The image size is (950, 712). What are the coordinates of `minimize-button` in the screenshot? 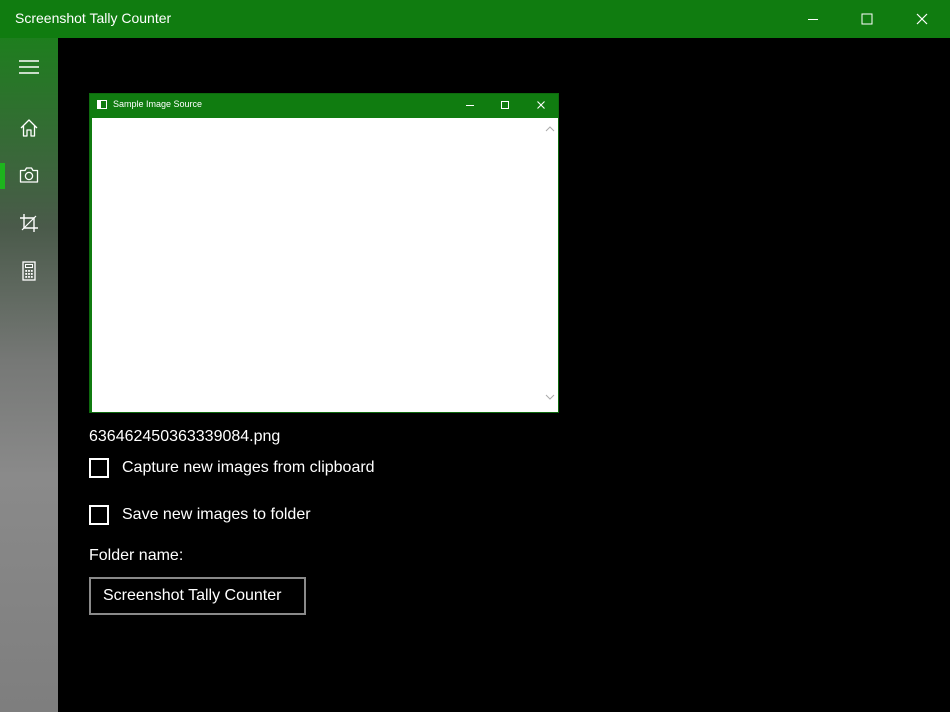 It's located at (813, 19).